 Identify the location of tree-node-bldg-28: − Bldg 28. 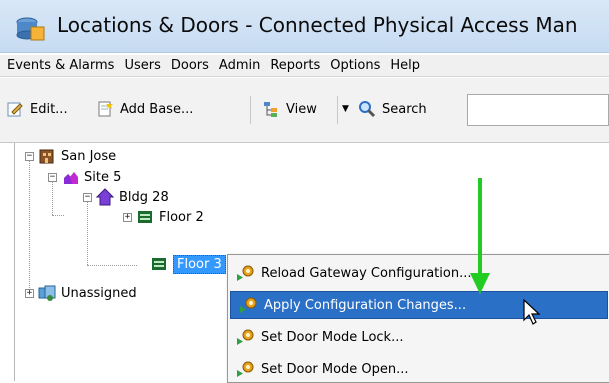
(126, 197).